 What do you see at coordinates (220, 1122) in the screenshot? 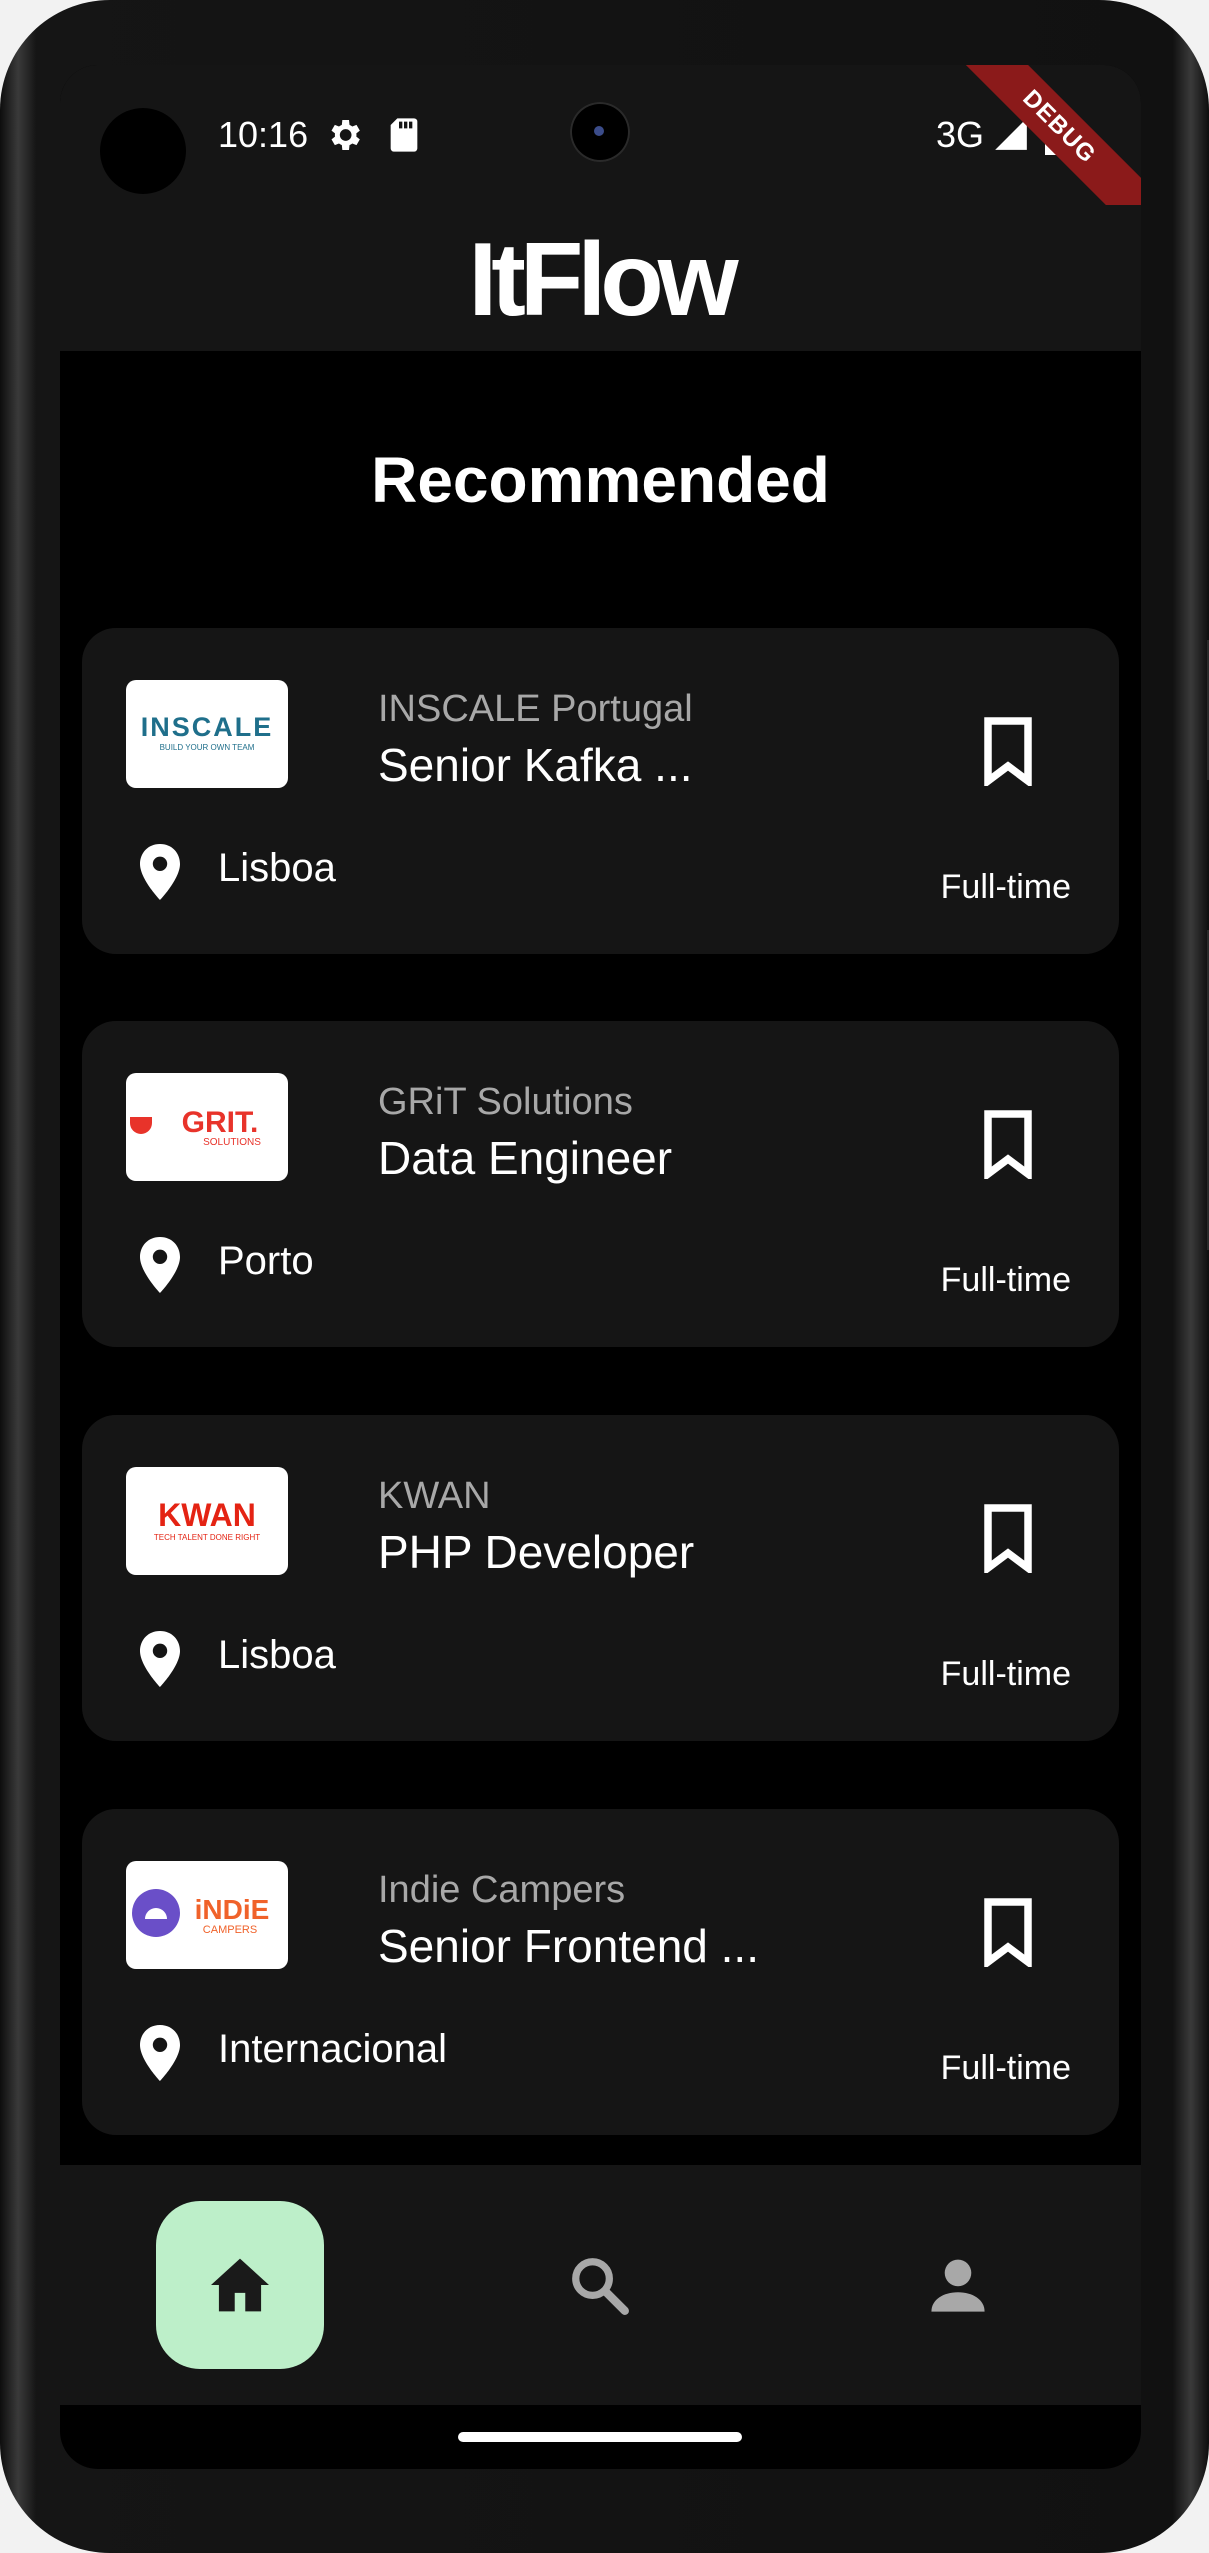
I see `svg-text: GRIT.` at bounding box center [220, 1122].